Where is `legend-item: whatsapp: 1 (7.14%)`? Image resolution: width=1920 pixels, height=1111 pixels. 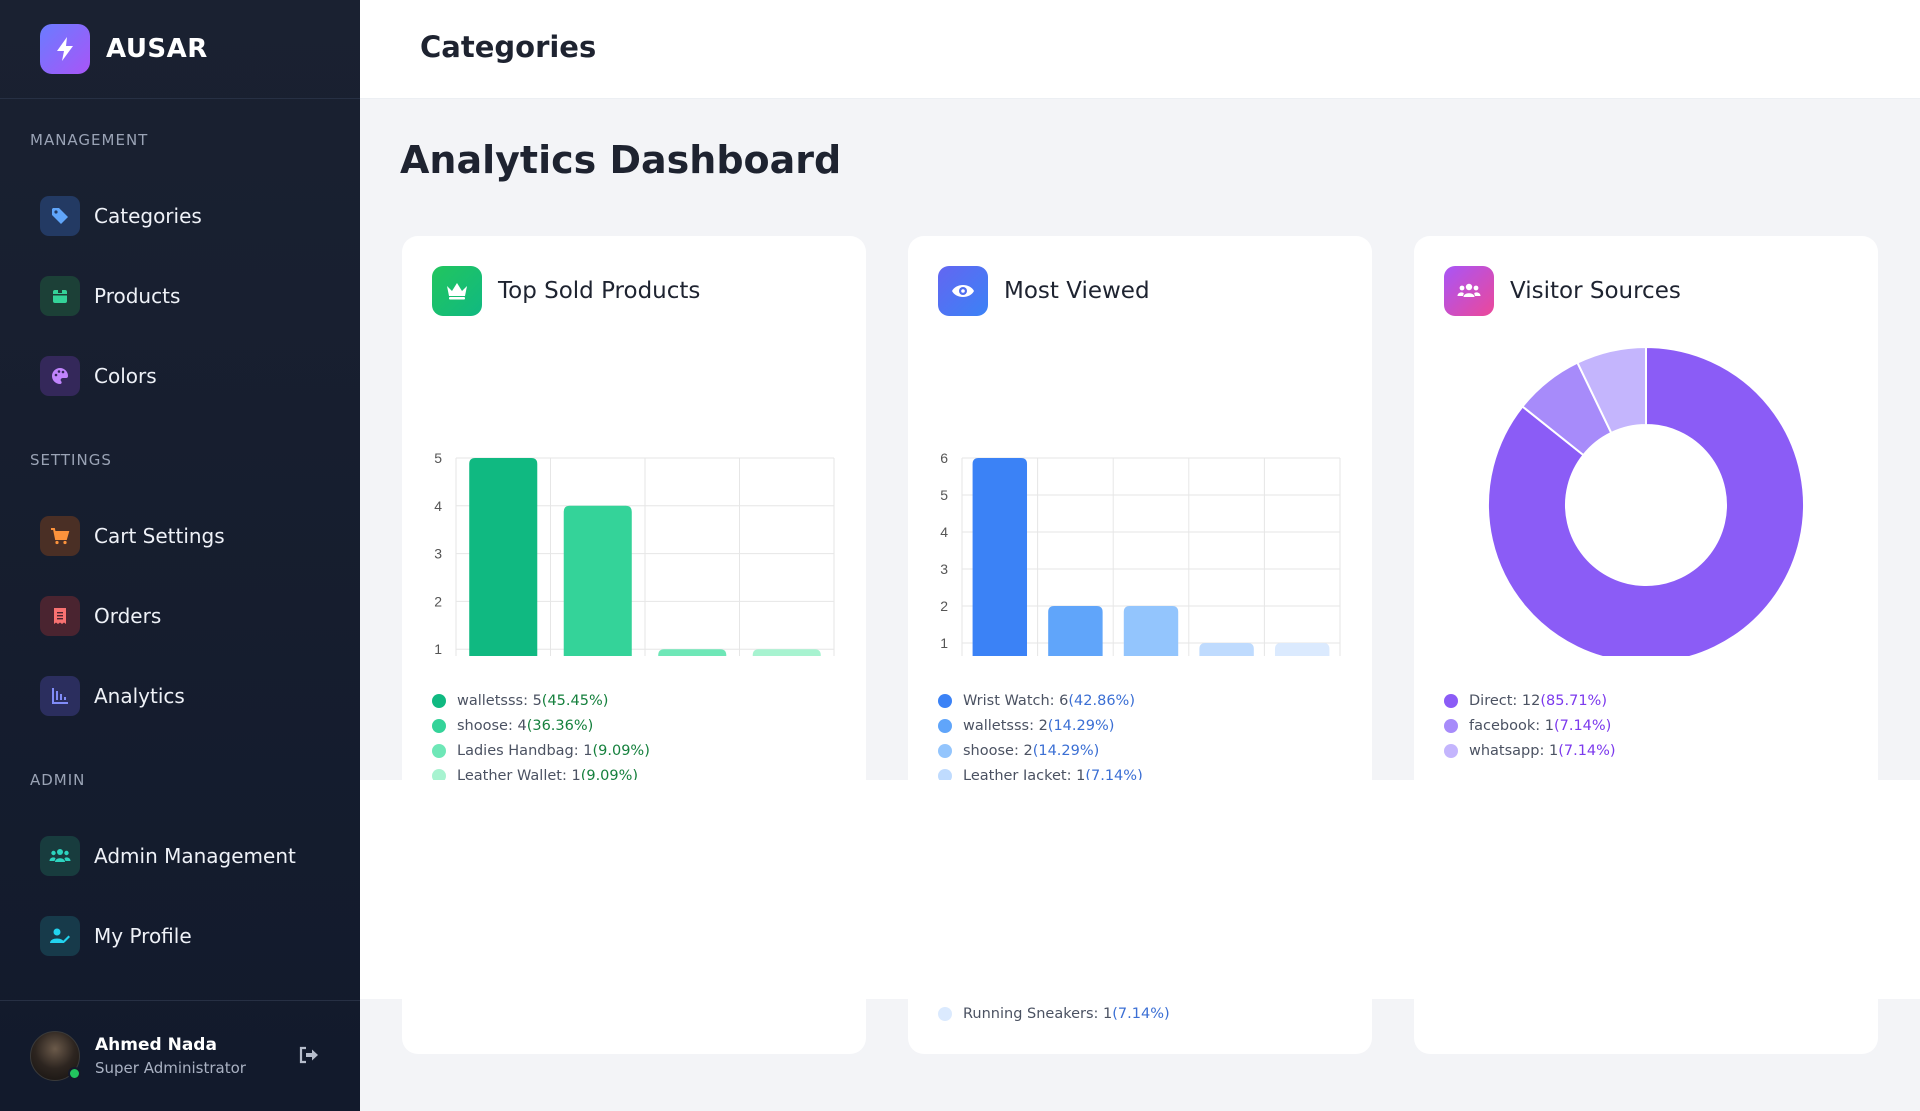
legend-item: whatsapp: 1 (7.14%) is located at coordinates (1530, 750).